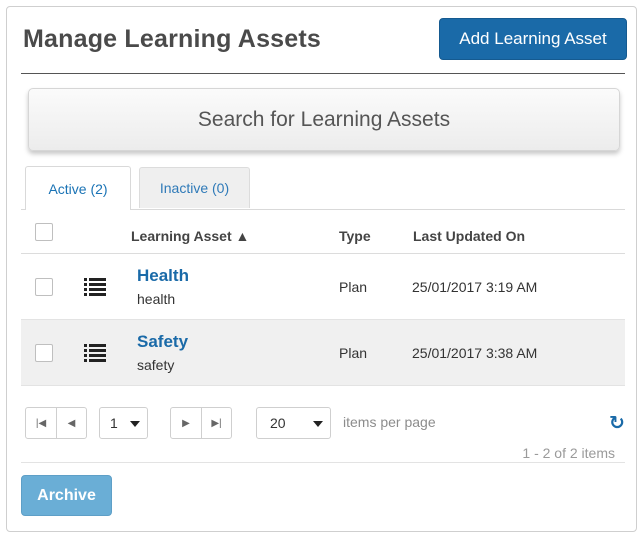 The image size is (643, 537). What do you see at coordinates (194, 187) in the screenshot?
I see `tab-inactive: Inactive (0)` at bounding box center [194, 187].